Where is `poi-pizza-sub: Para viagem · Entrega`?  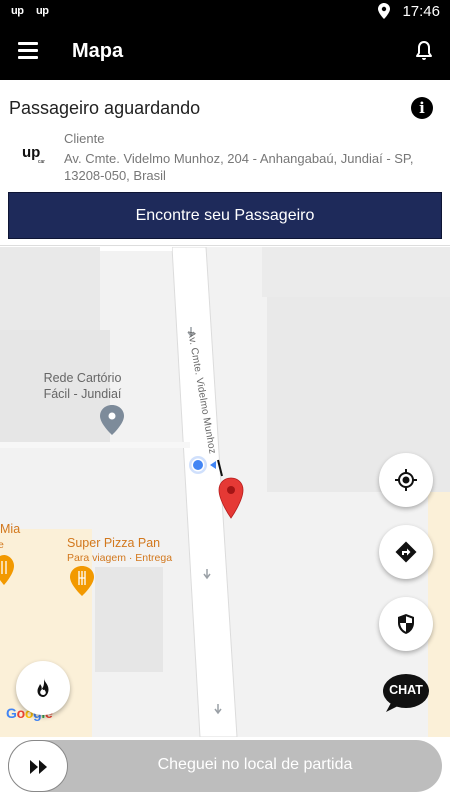 poi-pizza-sub: Para viagem · Entrega is located at coordinates (120, 558).